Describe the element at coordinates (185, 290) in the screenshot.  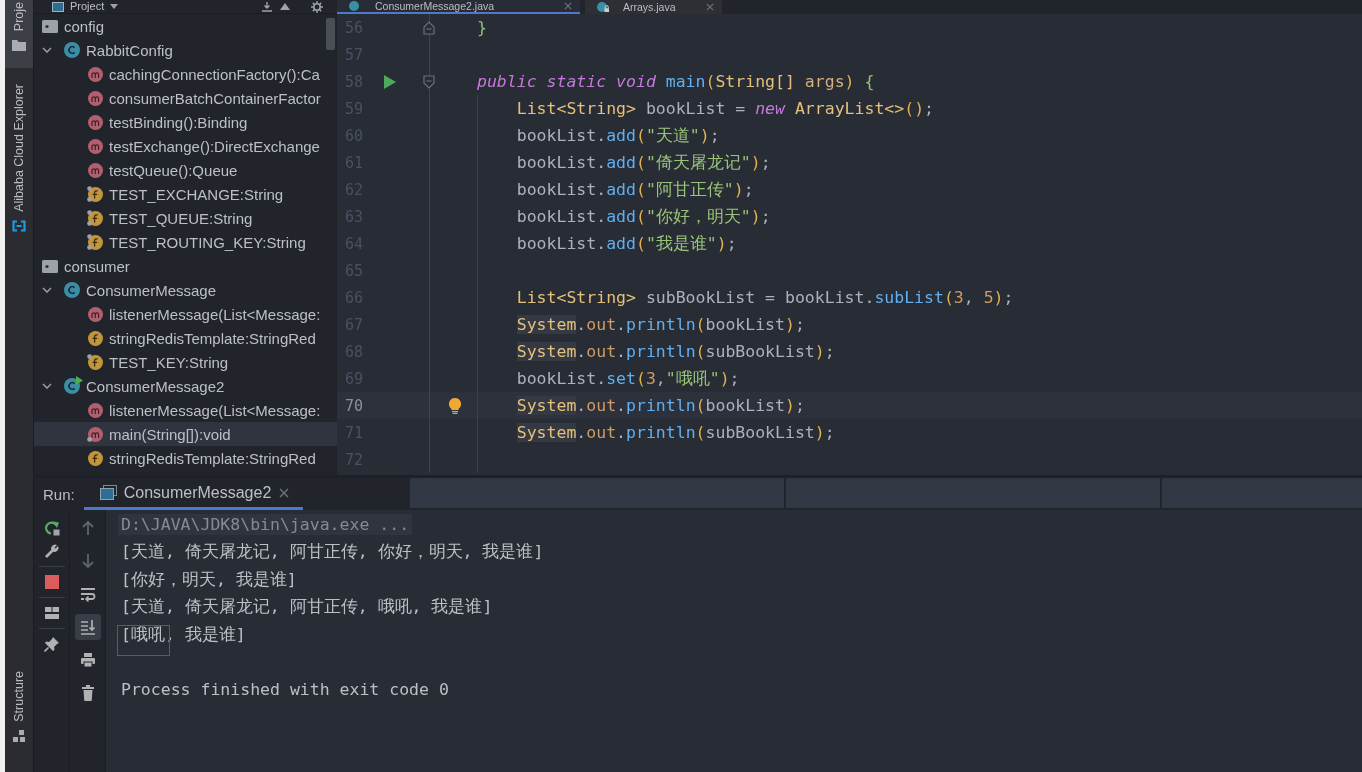
I see `tree-item: ConsumerMessage` at that location.